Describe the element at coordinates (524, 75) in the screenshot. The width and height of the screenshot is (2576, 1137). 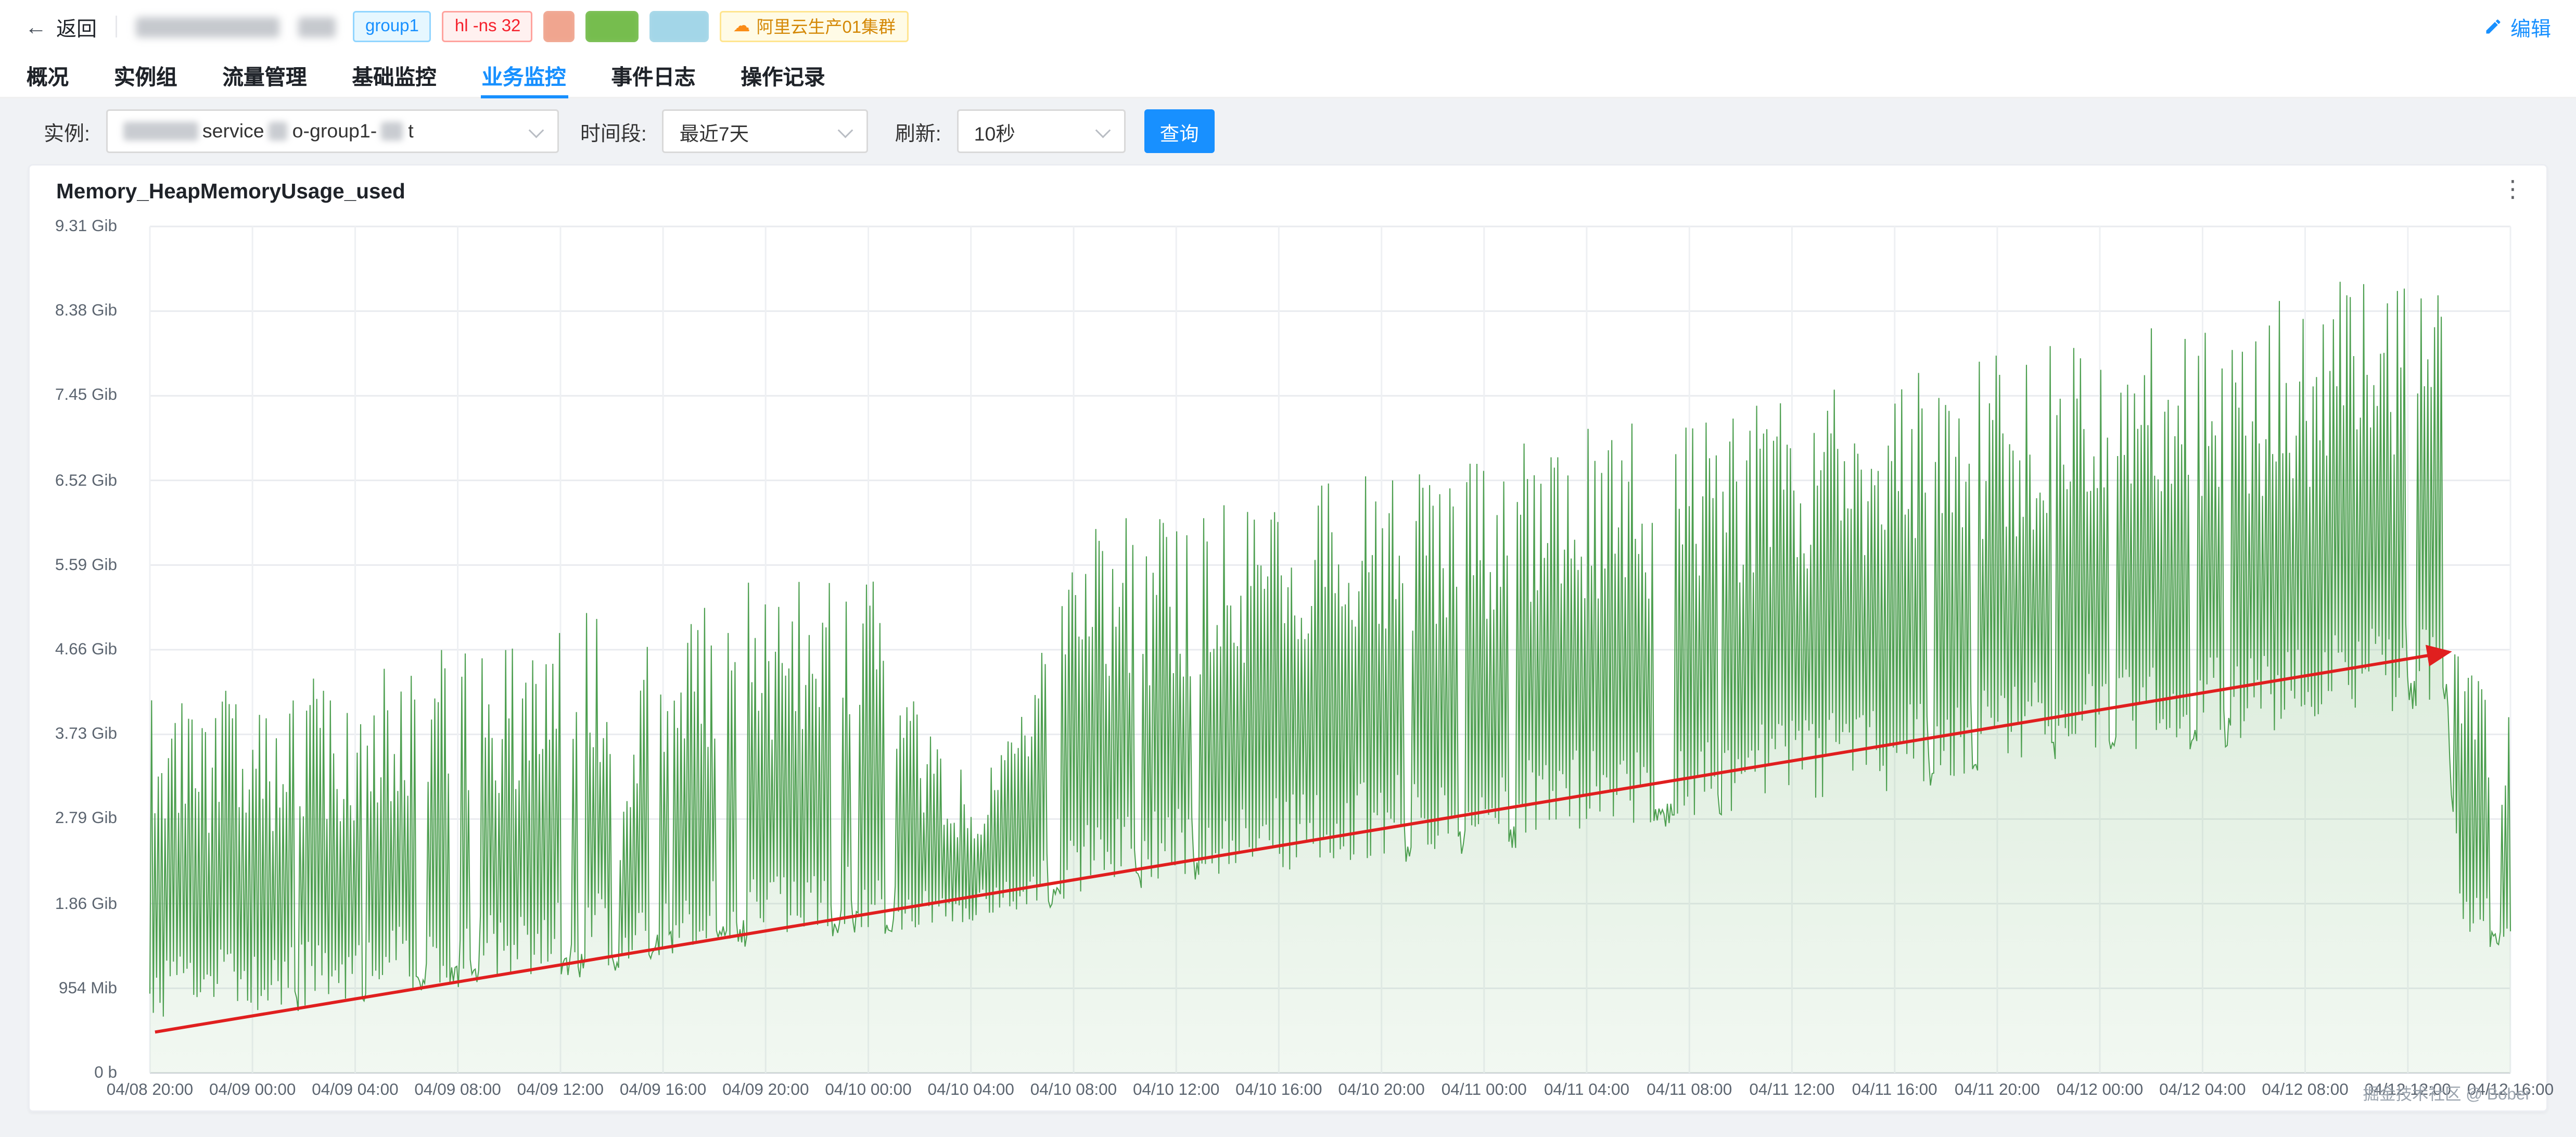
I see `tab-business-monitoring: 业务监控` at that location.